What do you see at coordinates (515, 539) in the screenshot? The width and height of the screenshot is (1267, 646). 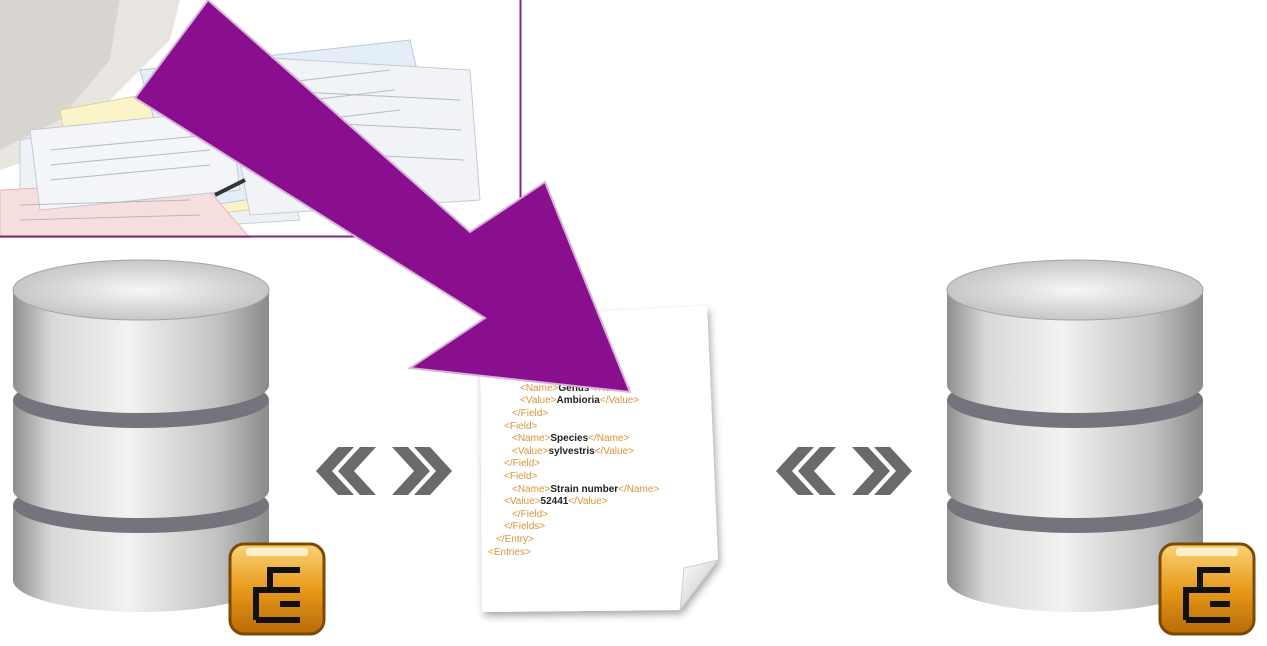 I see `xml-tag: </Entry>` at bounding box center [515, 539].